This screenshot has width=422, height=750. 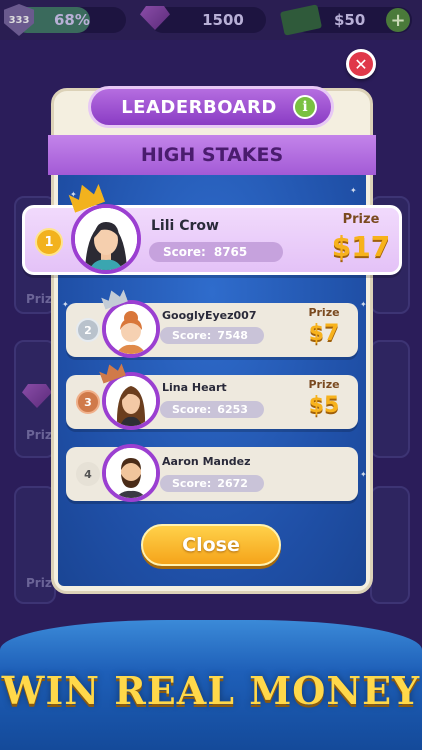 I want to click on prize-value: $5, so click(x=324, y=405).